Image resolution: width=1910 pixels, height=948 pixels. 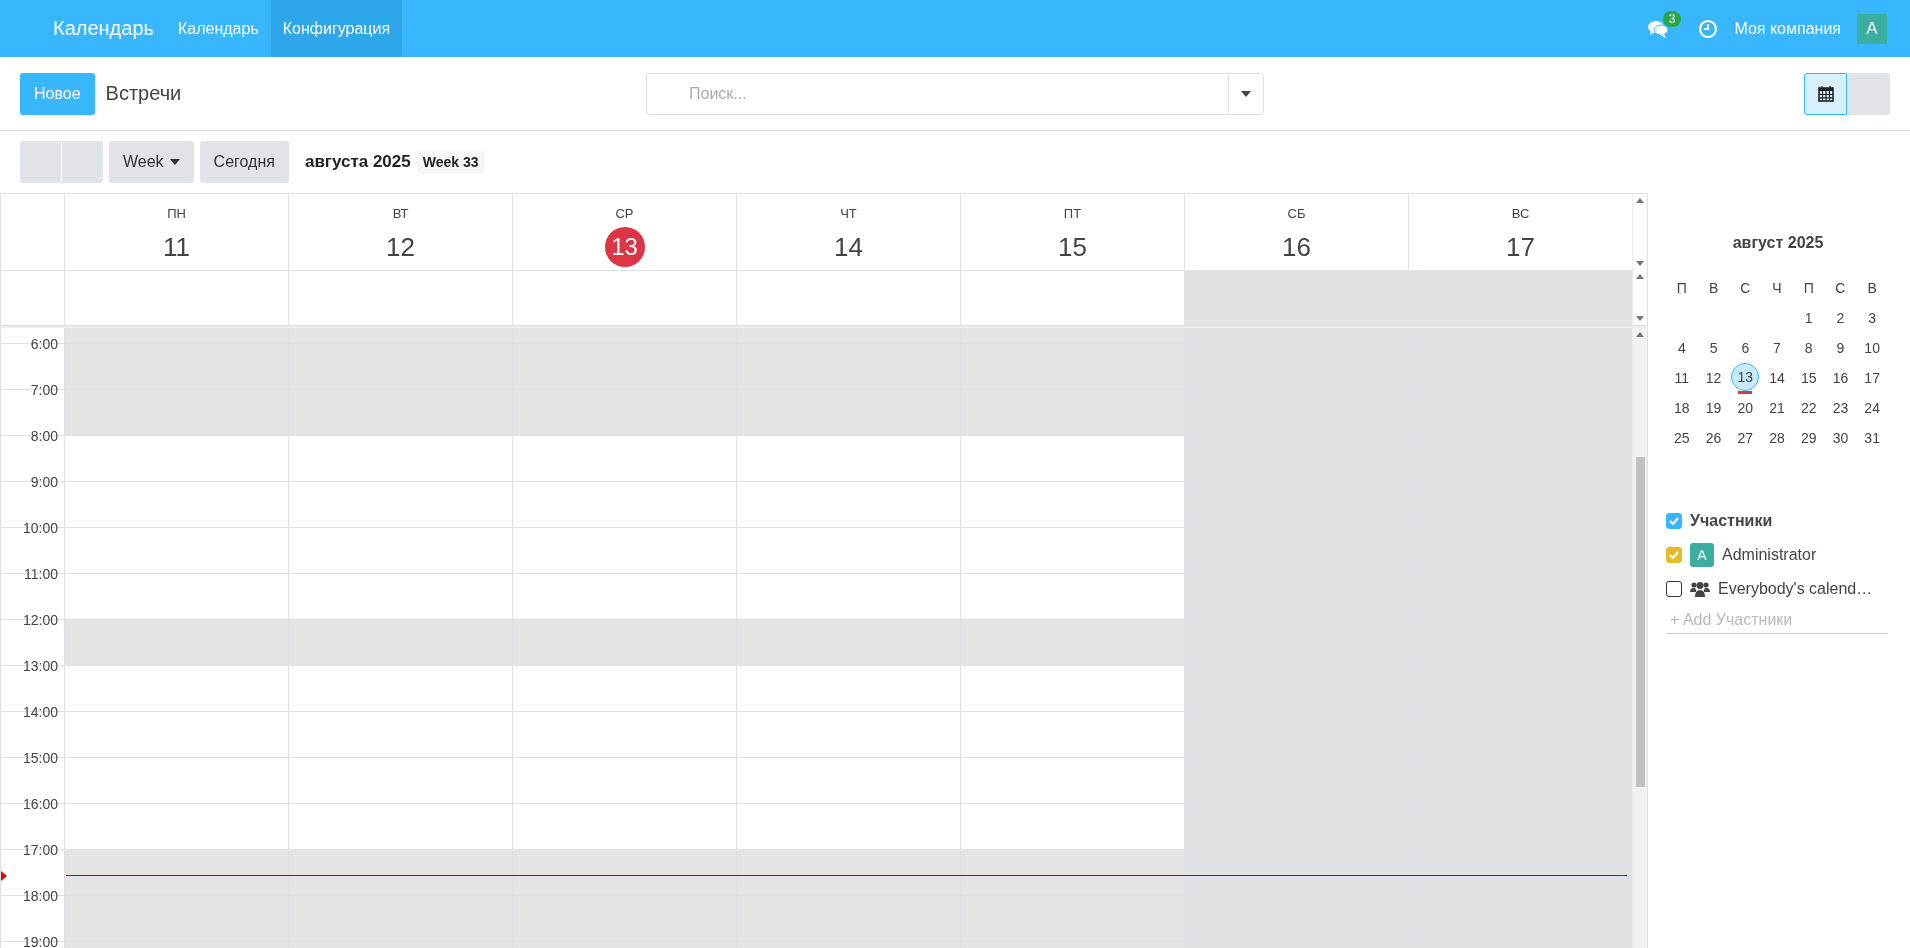 I want to click on hour-label: 19:00, so click(x=40, y=940).